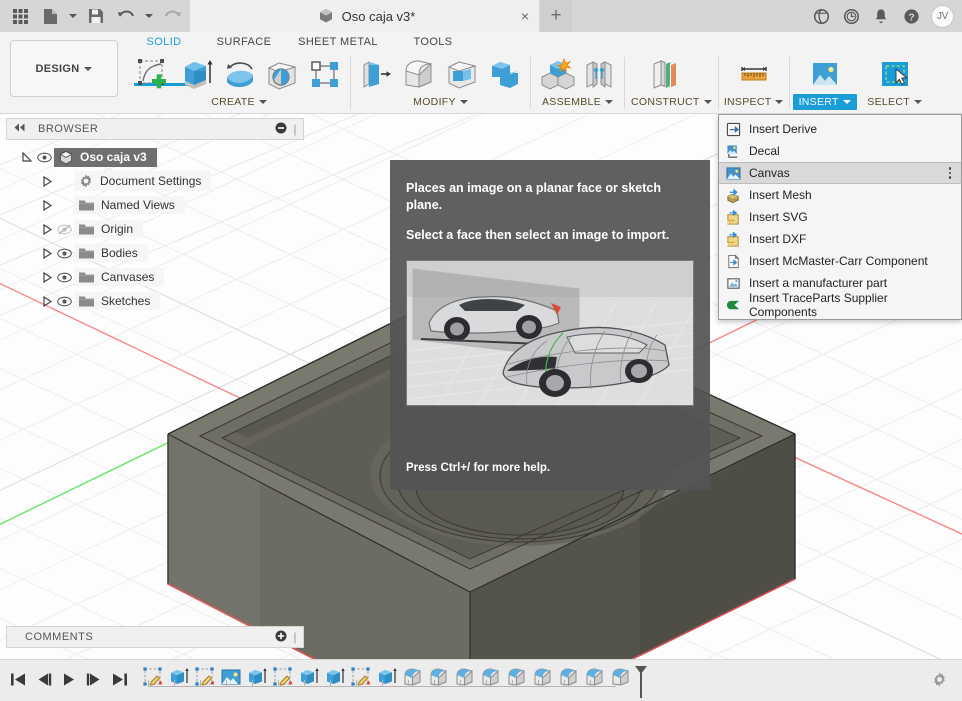 The image size is (962, 701). What do you see at coordinates (73, 16) in the screenshot?
I see `file-dropdown-caret` at bounding box center [73, 16].